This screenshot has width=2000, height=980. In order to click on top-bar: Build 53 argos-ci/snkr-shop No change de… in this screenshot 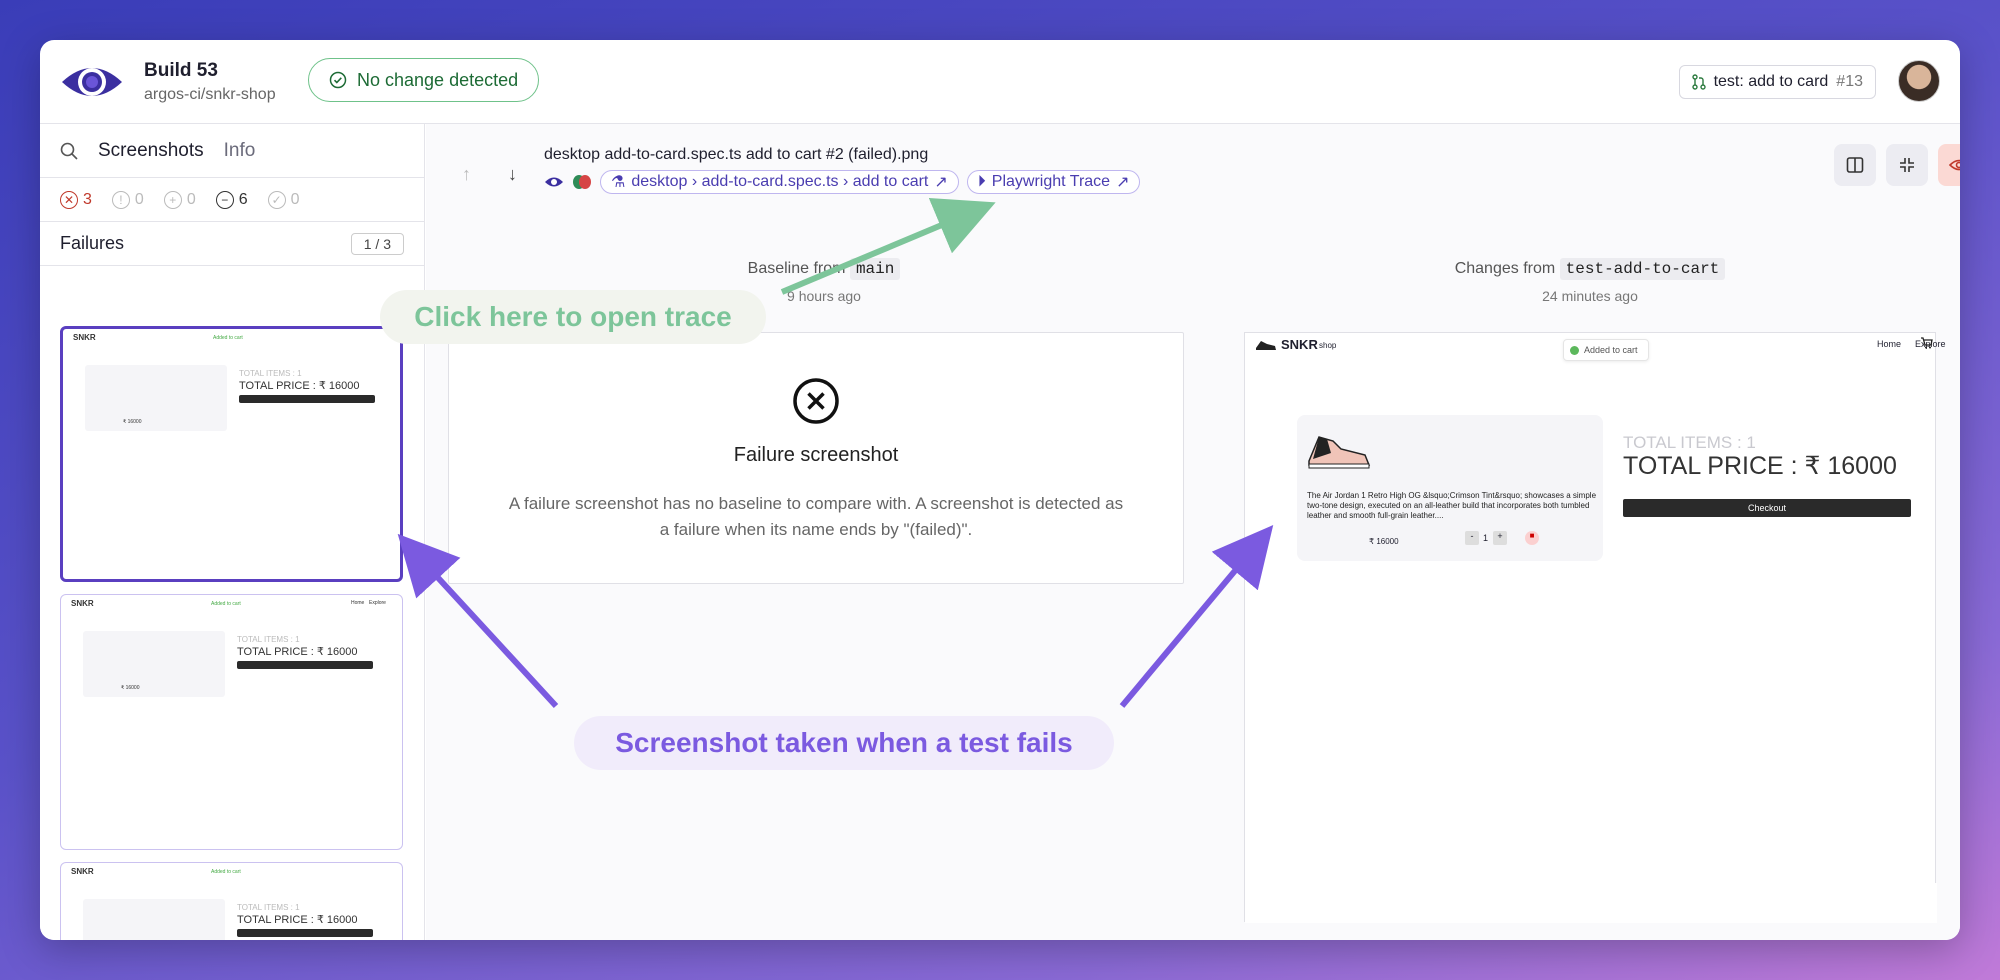, I will do `click(1000, 82)`.